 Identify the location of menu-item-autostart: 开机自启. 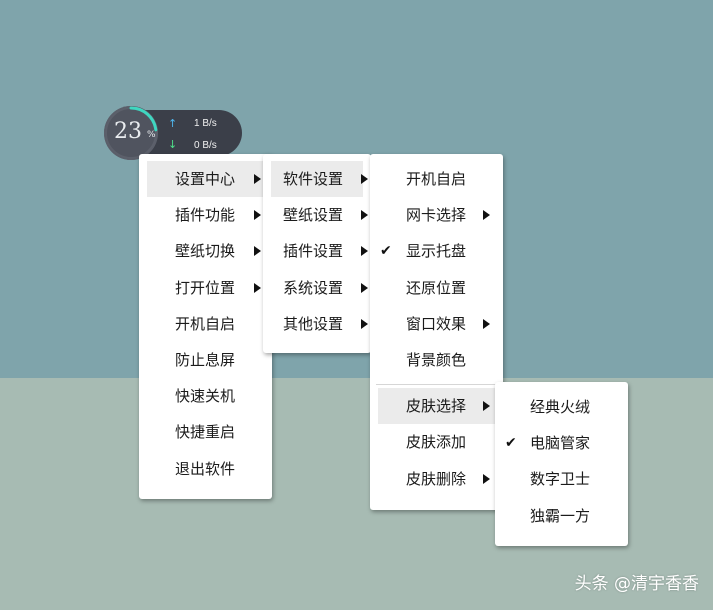
(205, 324).